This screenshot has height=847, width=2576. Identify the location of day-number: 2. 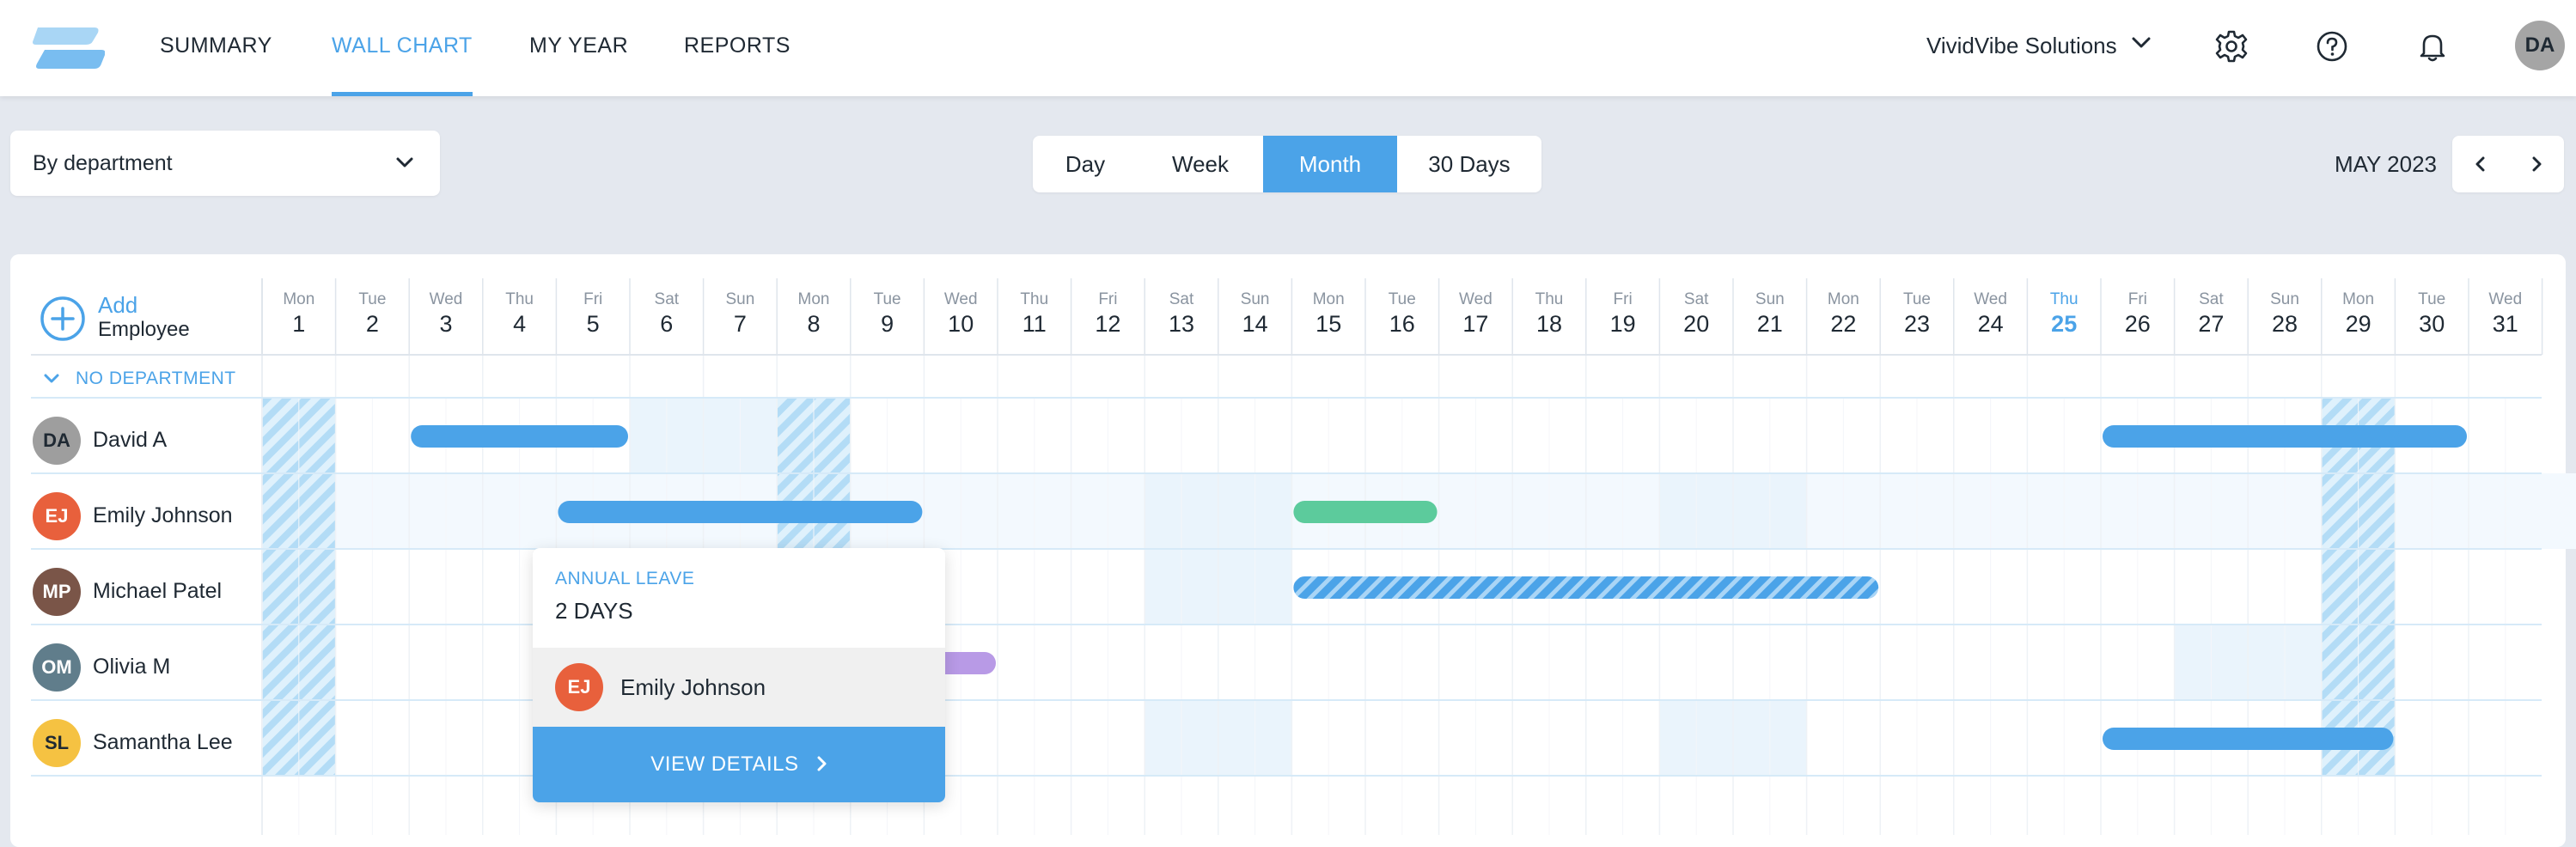
(372, 324).